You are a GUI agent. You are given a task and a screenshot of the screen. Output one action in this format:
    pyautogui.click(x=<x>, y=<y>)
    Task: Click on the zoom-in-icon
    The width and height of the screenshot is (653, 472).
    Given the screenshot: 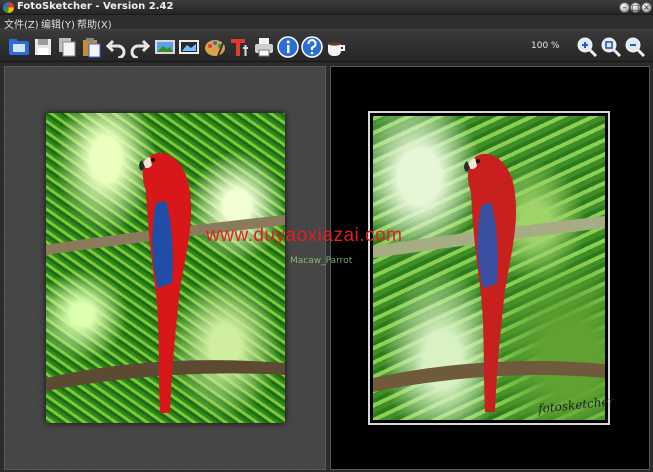 What is the action you would take?
    pyautogui.click(x=587, y=47)
    